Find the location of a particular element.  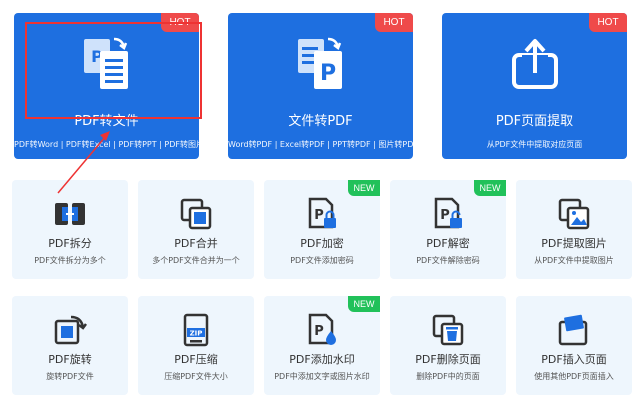

tool-pdf-split: PDF拆分 PDF文件拆分为多个 is located at coordinates (70, 229).